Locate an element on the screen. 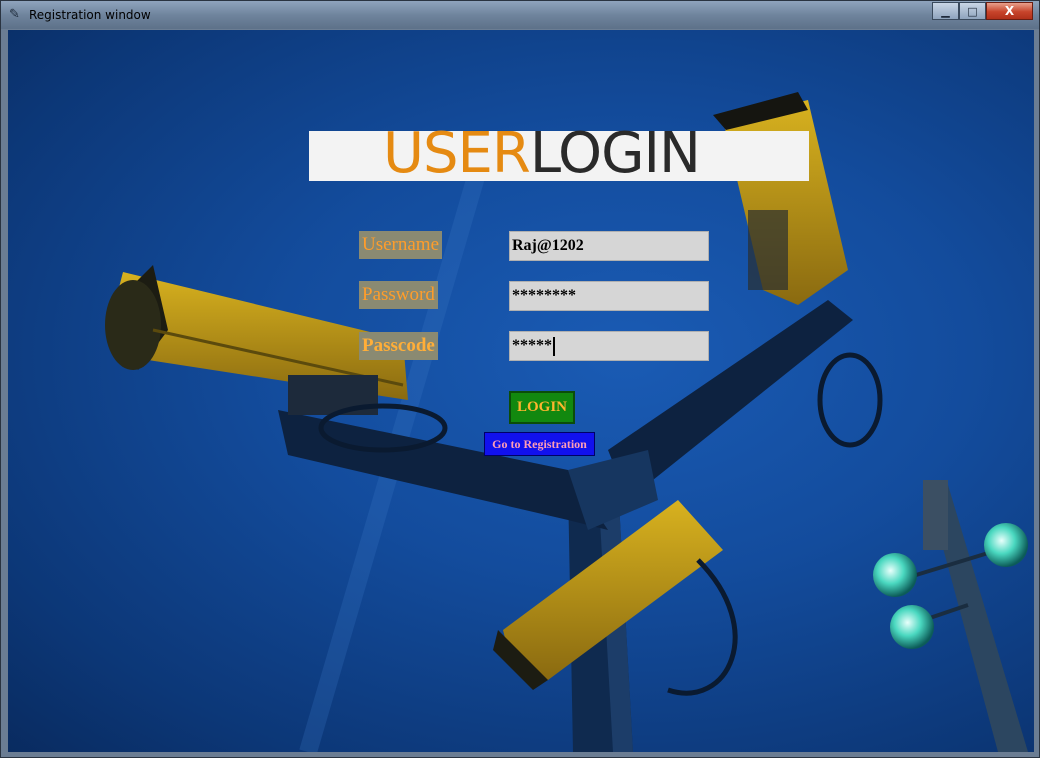  minimize-icon: ▁ is located at coordinates (945, 11).